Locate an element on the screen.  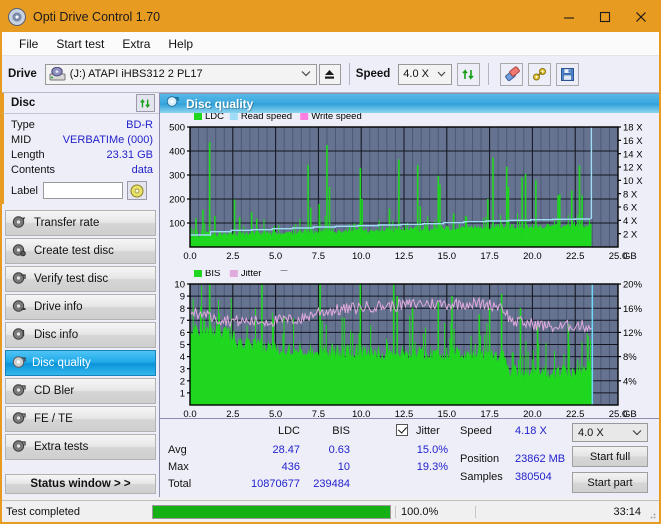
sidebar-label: CD Bler is located at coordinates (54, 391).